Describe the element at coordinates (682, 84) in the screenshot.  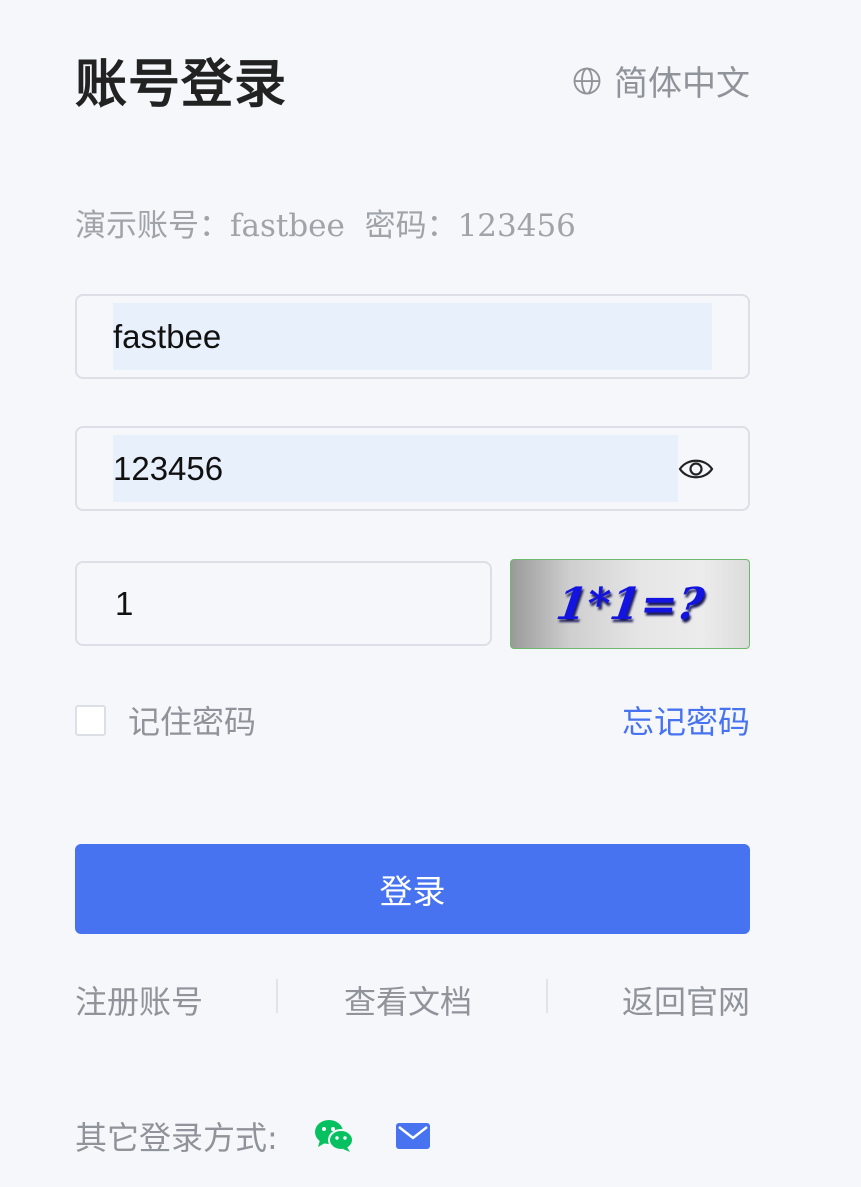
I see `language-label: 简体中文` at that location.